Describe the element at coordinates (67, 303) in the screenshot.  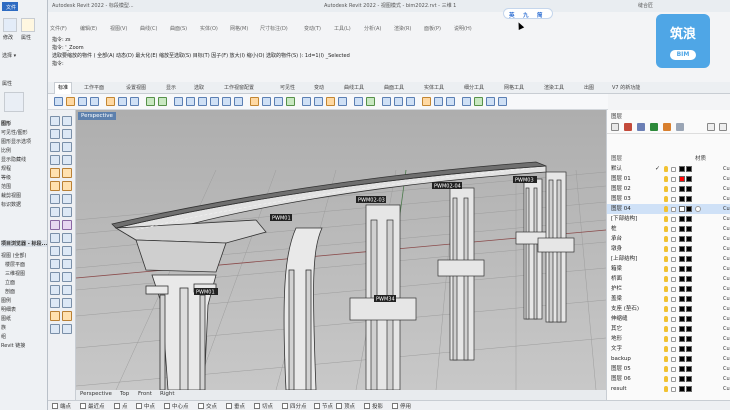
I see `mirror-icon` at that location.